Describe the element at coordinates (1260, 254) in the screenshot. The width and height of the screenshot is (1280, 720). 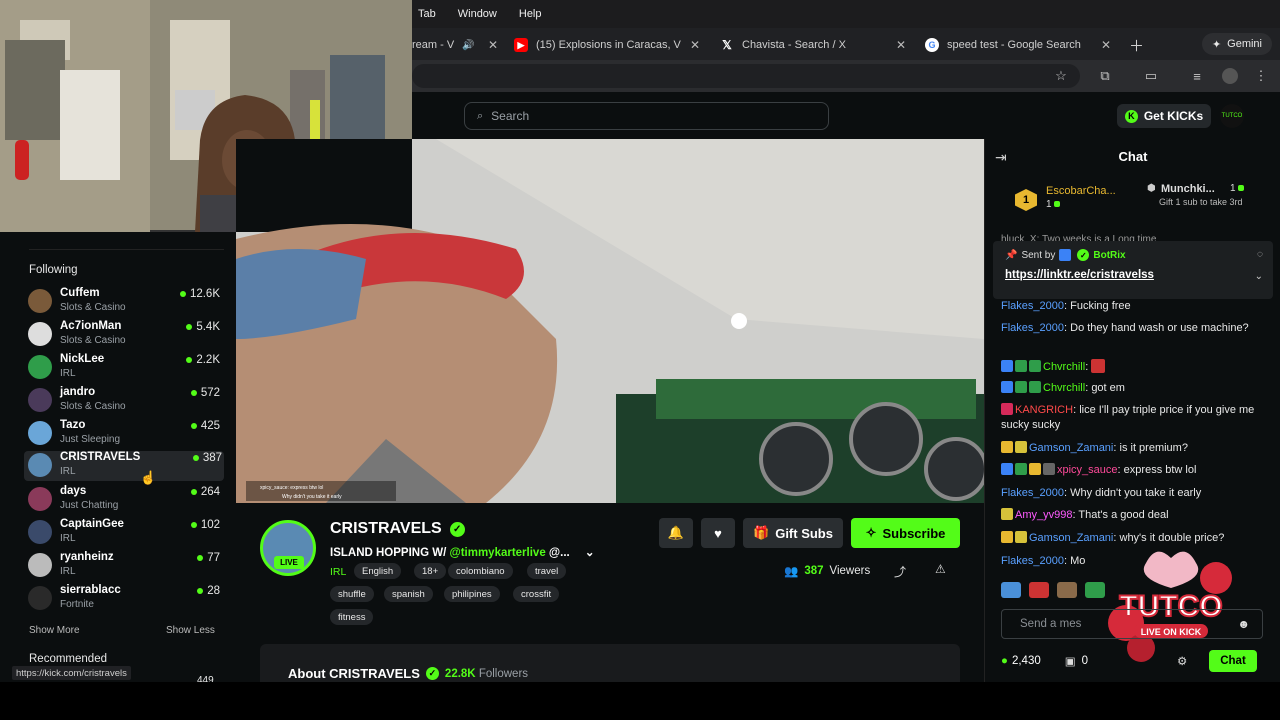
I see `hide-eye-icon: ◌` at that location.